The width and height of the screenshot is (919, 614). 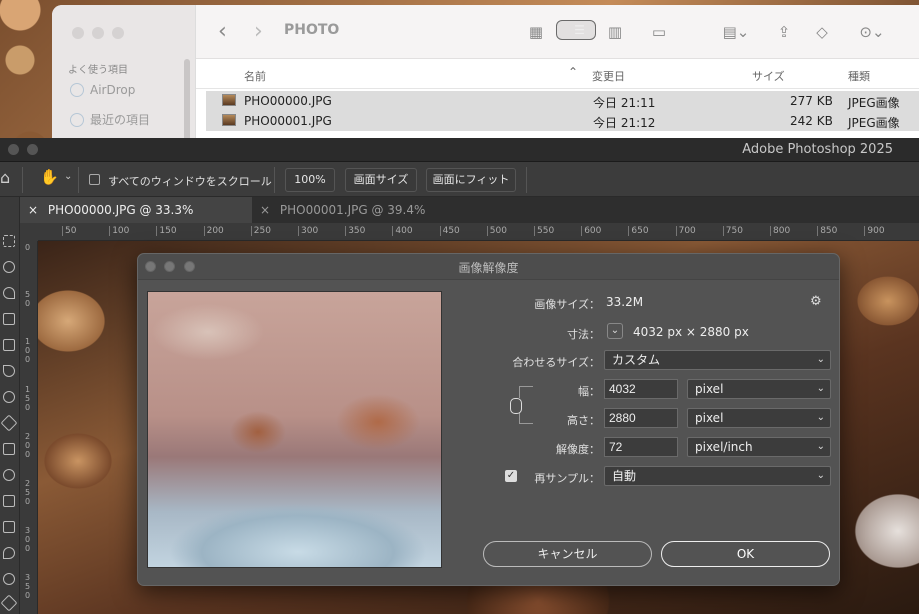 What do you see at coordinates (381, 180) in the screenshot?
I see `screen-size-button: 画面サイズ` at bounding box center [381, 180].